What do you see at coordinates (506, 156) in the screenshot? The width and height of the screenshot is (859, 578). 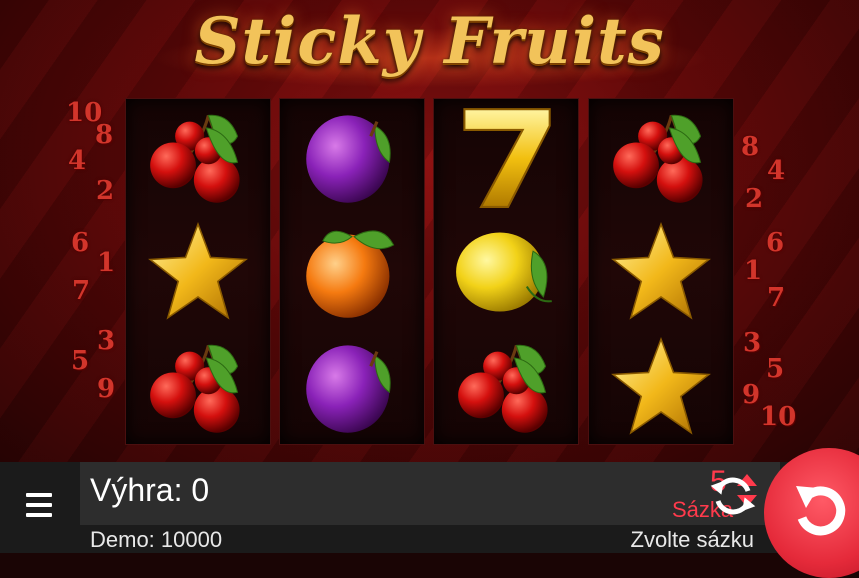 I see `seven-symbol` at bounding box center [506, 156].